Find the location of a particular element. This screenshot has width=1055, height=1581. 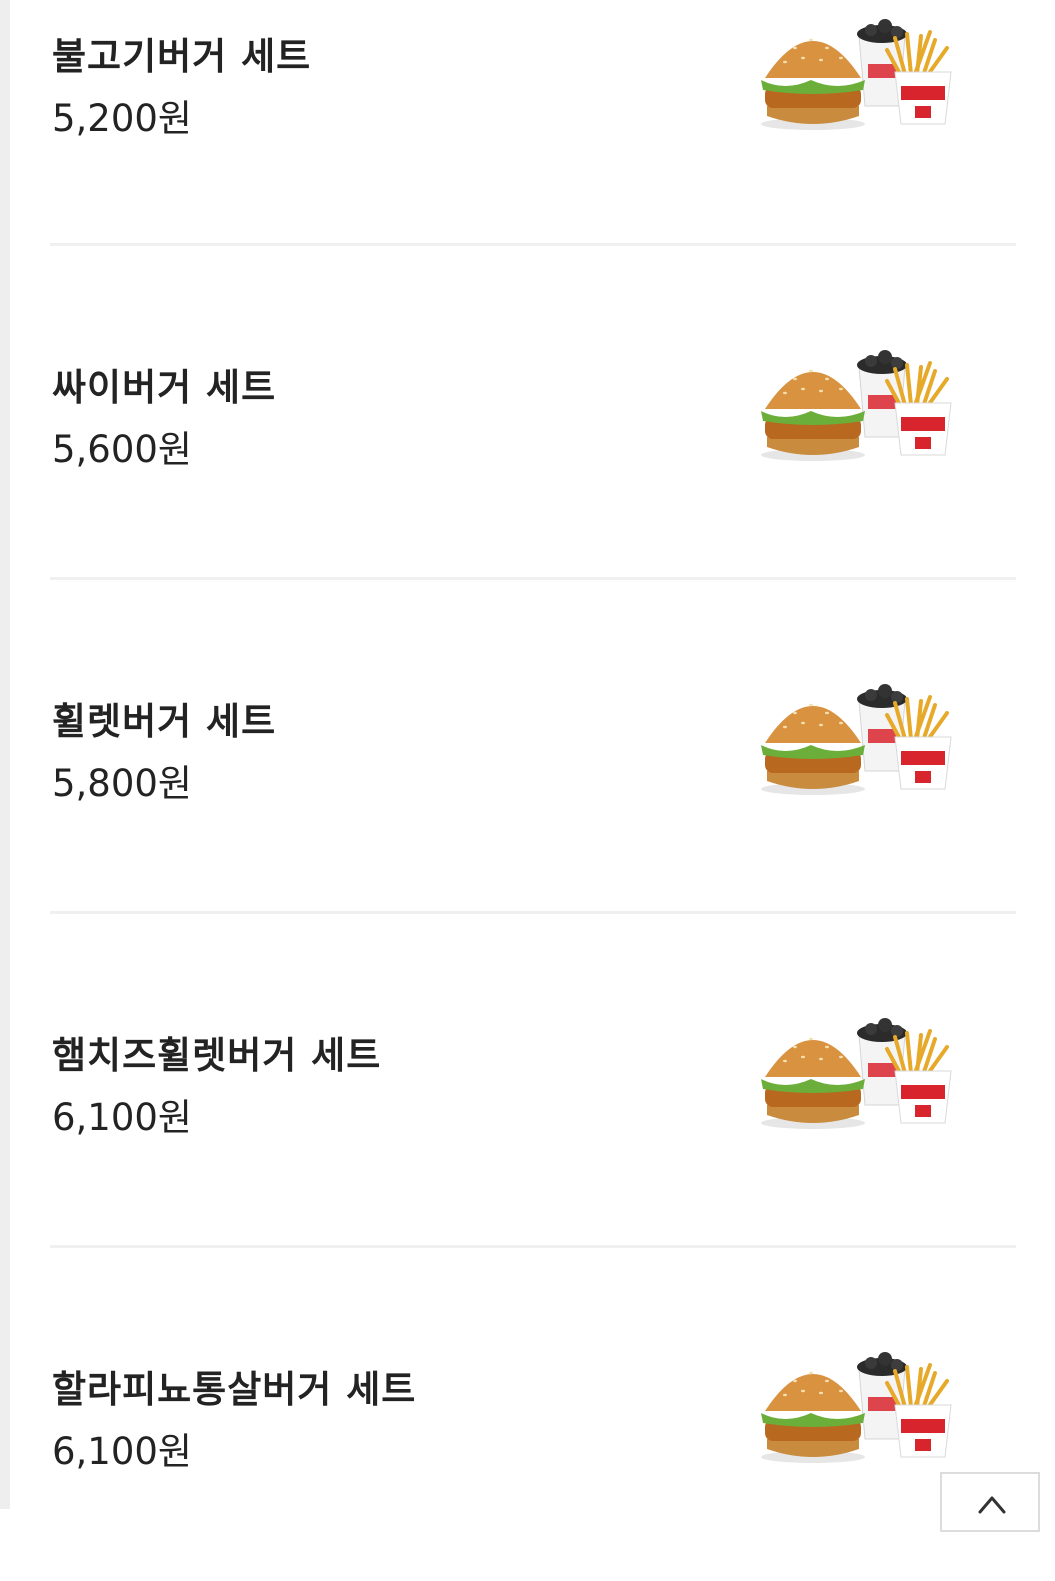

menu-item-price: 5,600원 is located at coordinates (122, 449).